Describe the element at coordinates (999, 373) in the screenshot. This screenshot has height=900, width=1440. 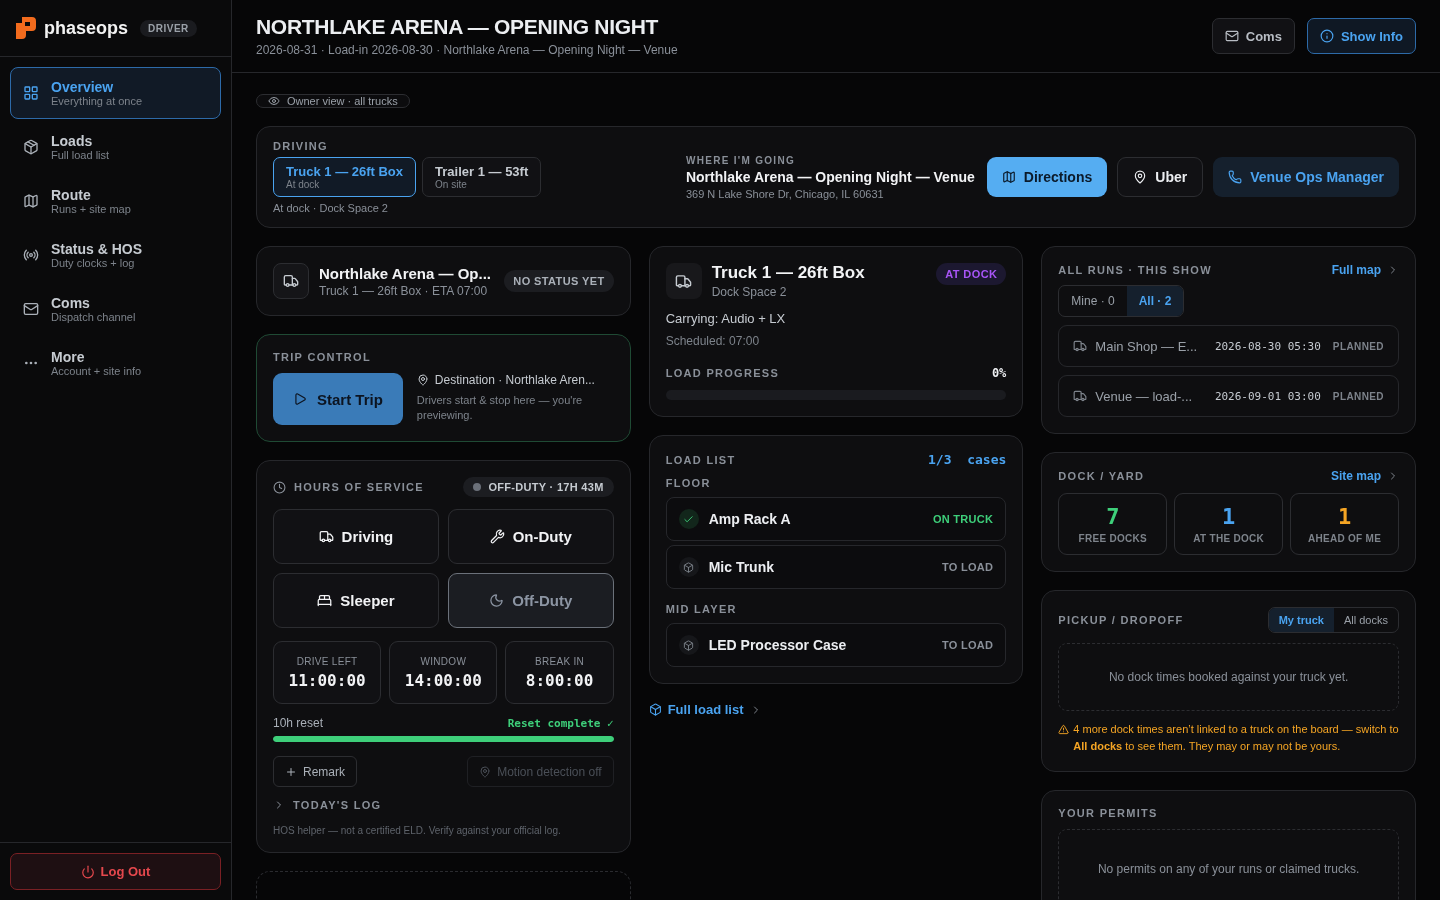
I see `progress-reading: 0%` at that location.